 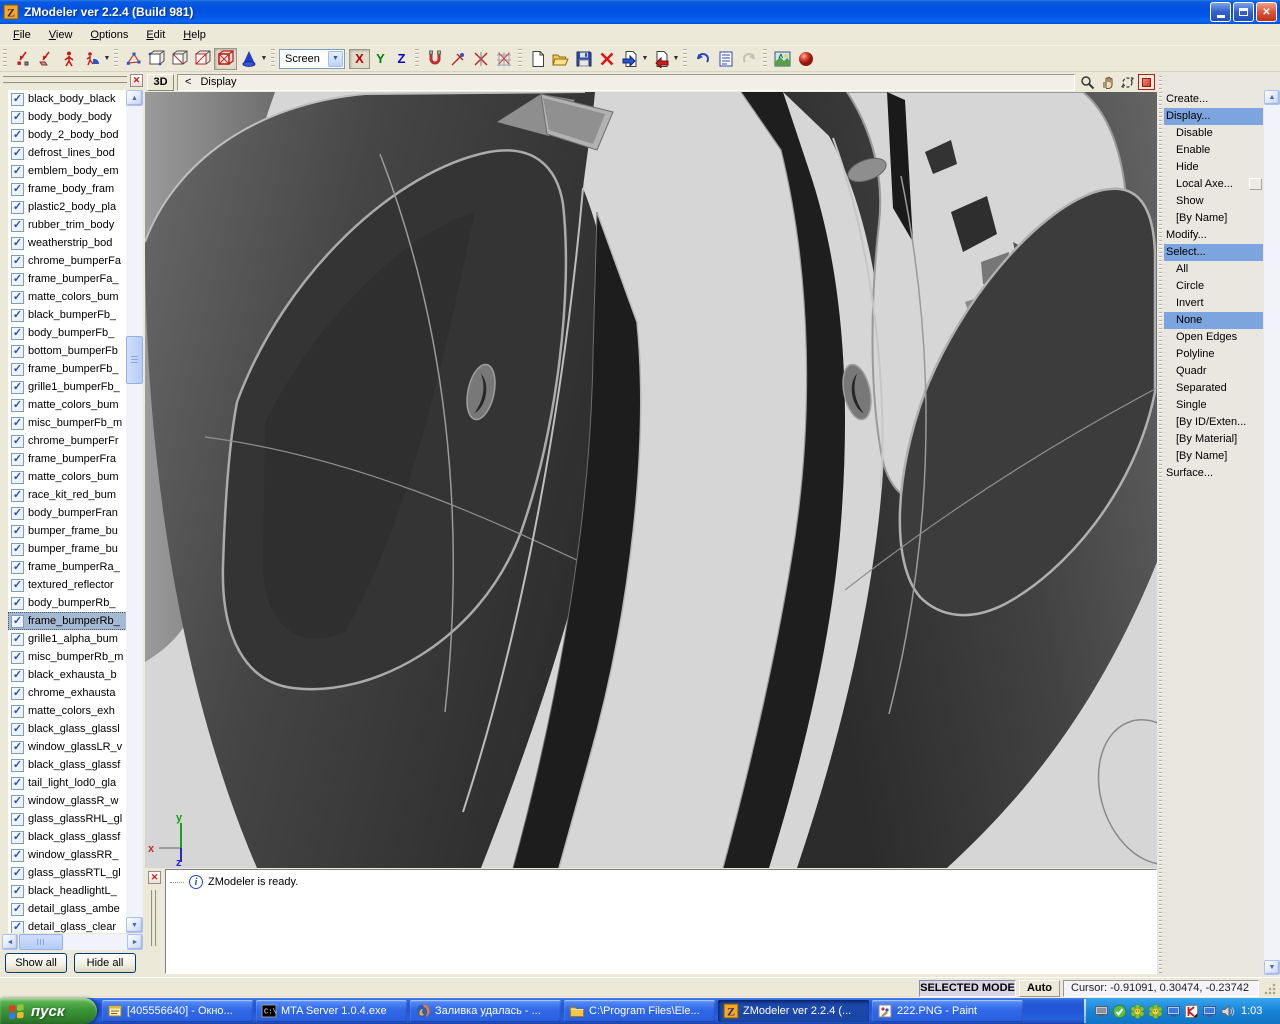 What do you see at coordinates (75, 891) in the screenshot?
I see `list-item: ✓ black_headlightL_` at bounding box center [75, 891].